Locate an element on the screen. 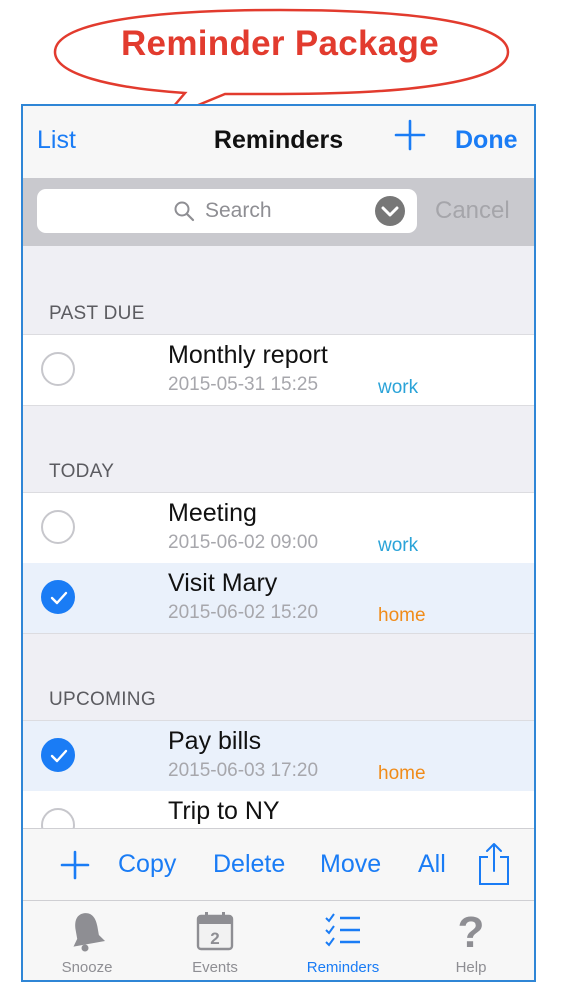 The height and width of the screenshot is (1000, 563). chevron-down-icon is located at coordinates (390, 211).